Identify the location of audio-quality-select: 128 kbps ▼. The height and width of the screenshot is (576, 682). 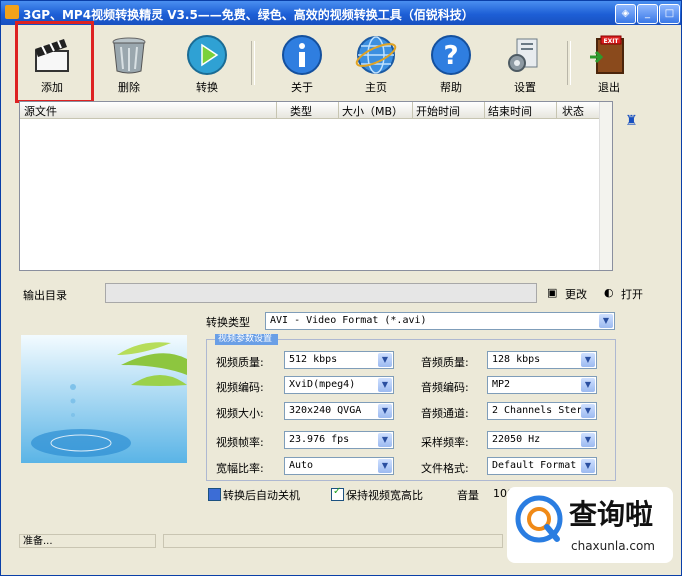
(542, 360).